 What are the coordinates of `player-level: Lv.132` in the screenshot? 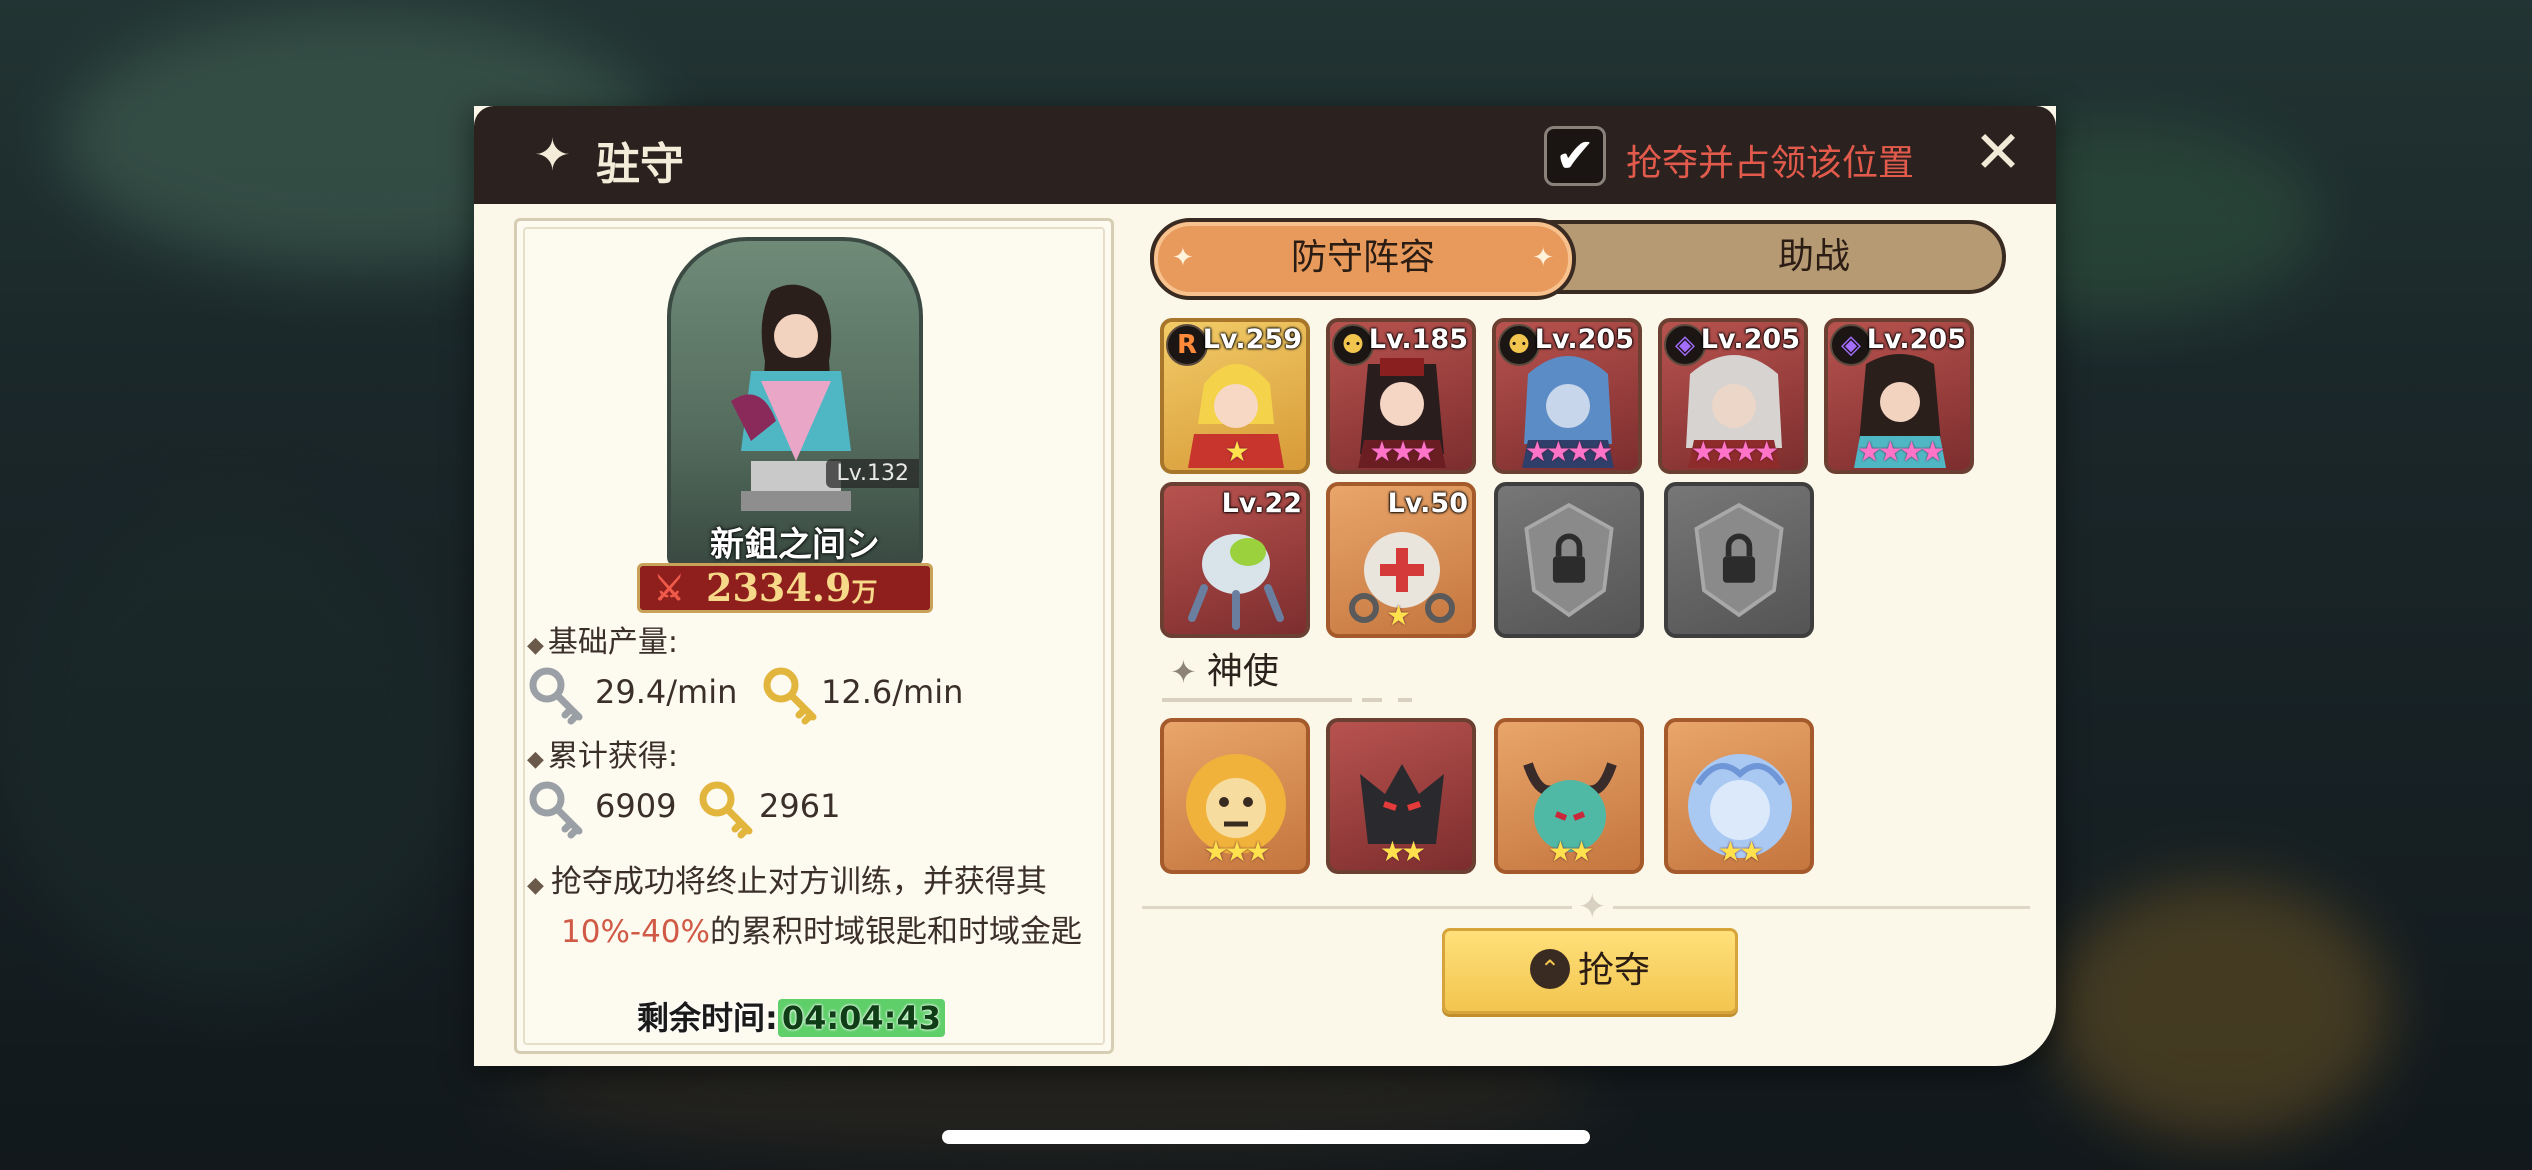 It's located at (872, 473).